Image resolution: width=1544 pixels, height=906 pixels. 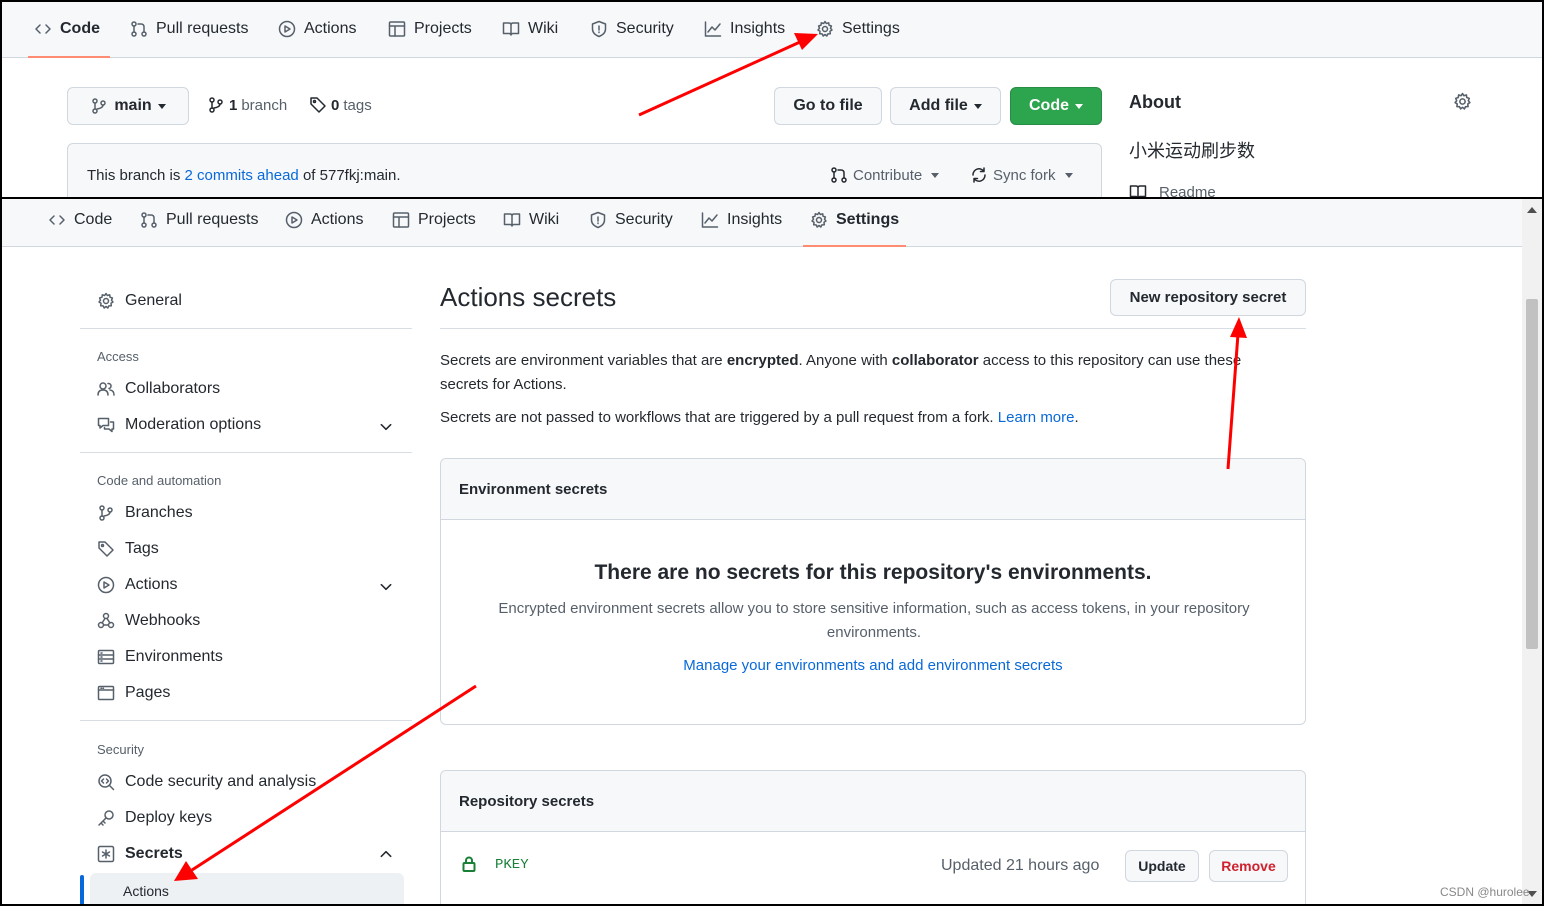 What do you see at coordinates (334, 778) in the screenshot?
I see `annotation-arrow-secrets-actions` at bounding box center [334, 778].